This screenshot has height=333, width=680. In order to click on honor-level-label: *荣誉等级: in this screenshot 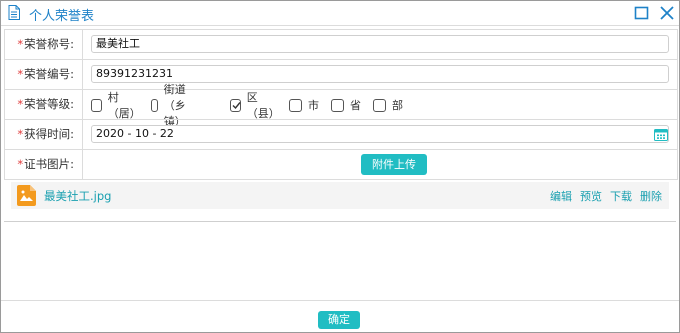, I will do `click(44, 104)`.